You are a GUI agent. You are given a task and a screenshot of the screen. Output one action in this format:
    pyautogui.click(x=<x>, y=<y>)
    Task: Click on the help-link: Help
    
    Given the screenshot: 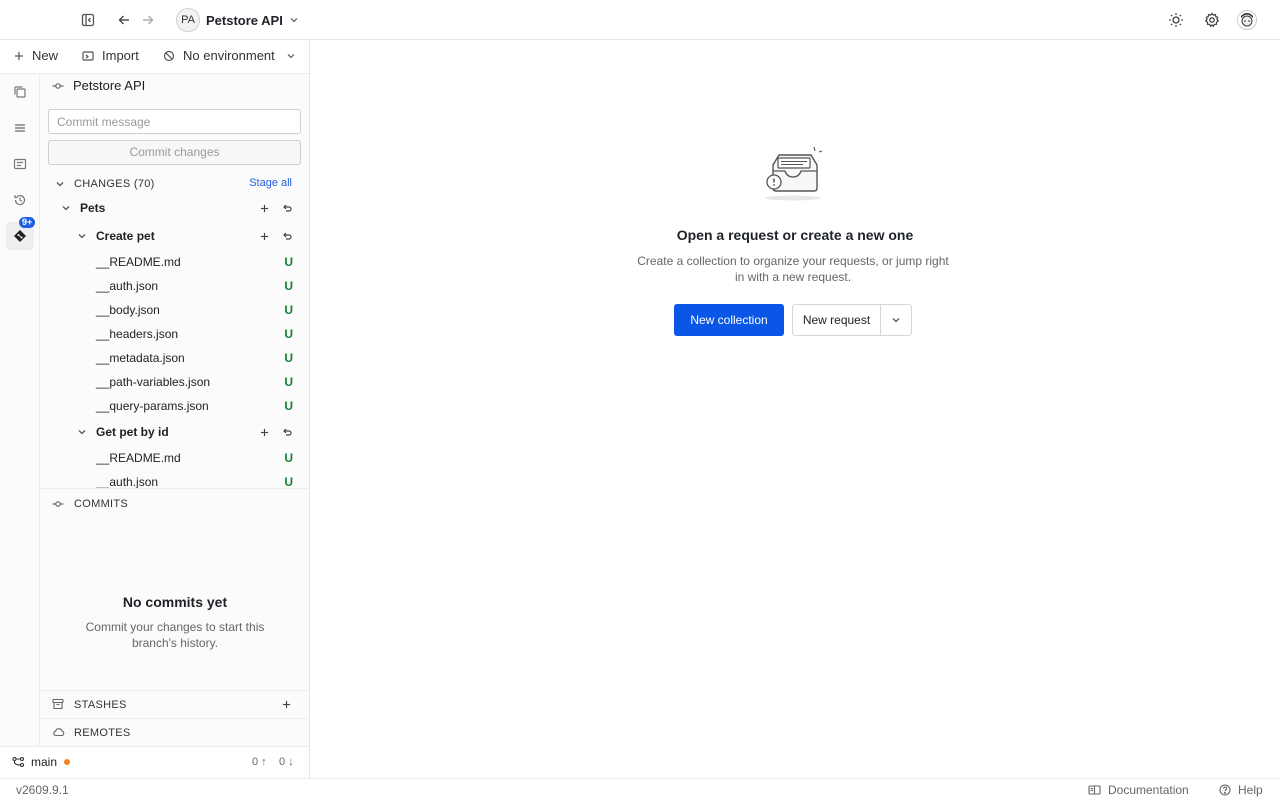 What is the action you would take?
    pyautogui.click(x=1241, y=790)
    